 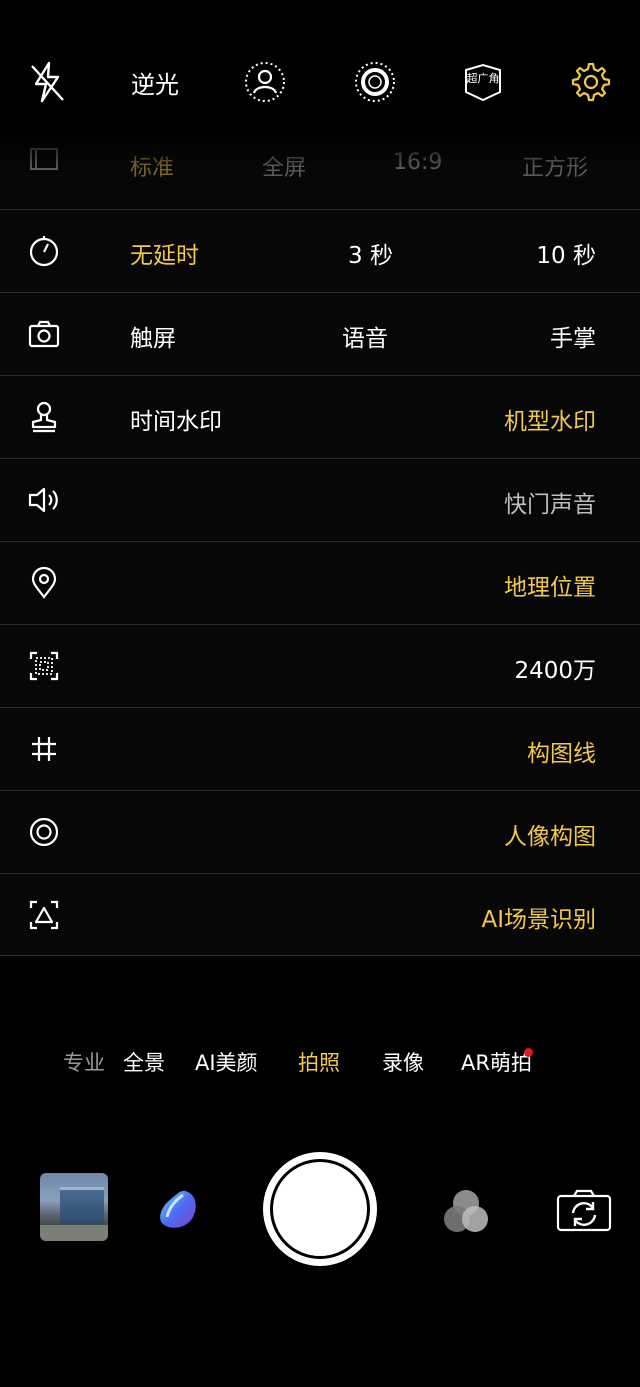 What do you see at coordinates (550, 837) in the screenshot?
I see `portrait-composition-label: 人像构图` at bounding box center [550, 837].